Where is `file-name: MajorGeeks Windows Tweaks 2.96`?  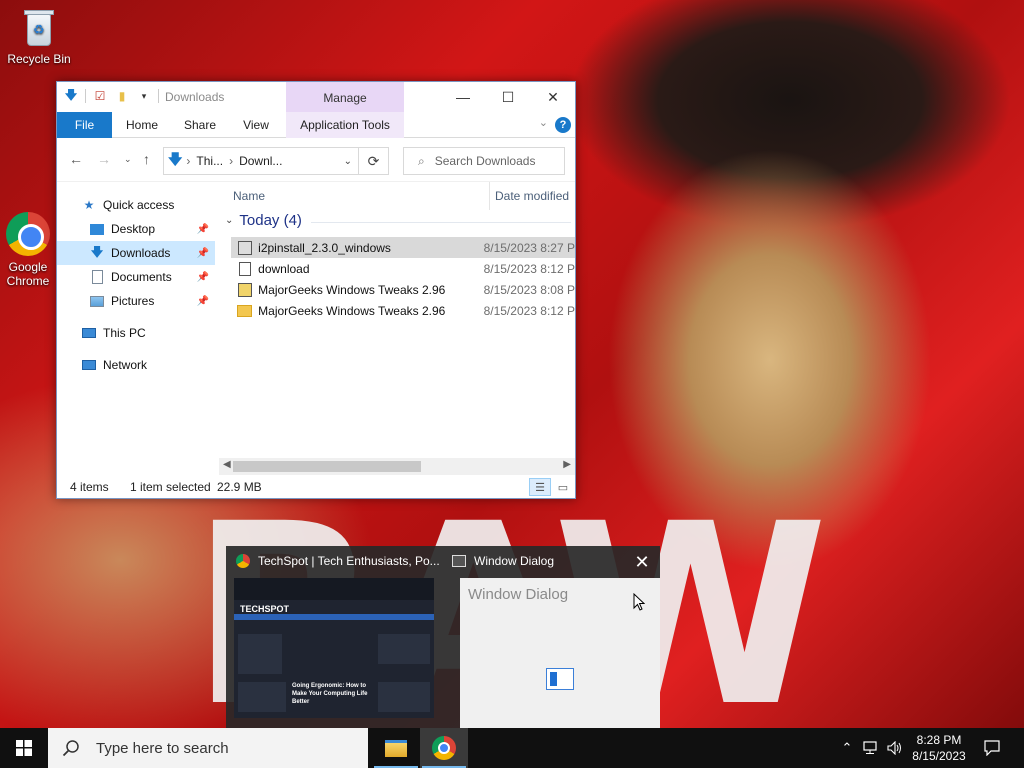
file-name: MajorGeeks Windows Tweaks 2.96 is located at coordinates (352, 289).